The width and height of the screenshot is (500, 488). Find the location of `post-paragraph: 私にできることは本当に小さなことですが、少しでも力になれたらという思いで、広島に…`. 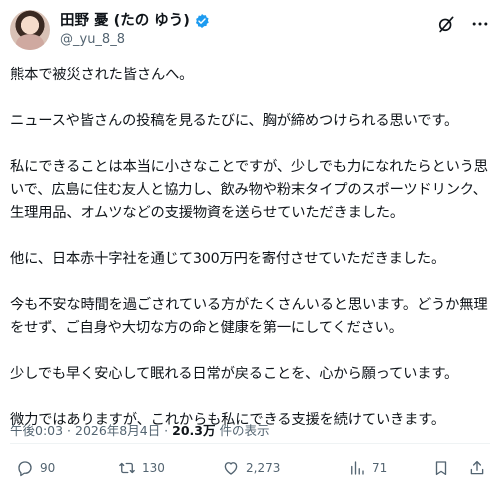

post-paragraph: 私にできることは本当に小さなことですが、少しでも力になれたらという思いで、広島に… is located at coordinates (249, 190).